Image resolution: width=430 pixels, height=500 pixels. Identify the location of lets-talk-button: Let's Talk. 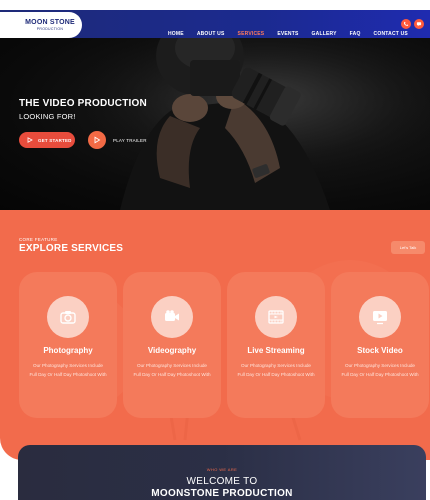
(408, 247).